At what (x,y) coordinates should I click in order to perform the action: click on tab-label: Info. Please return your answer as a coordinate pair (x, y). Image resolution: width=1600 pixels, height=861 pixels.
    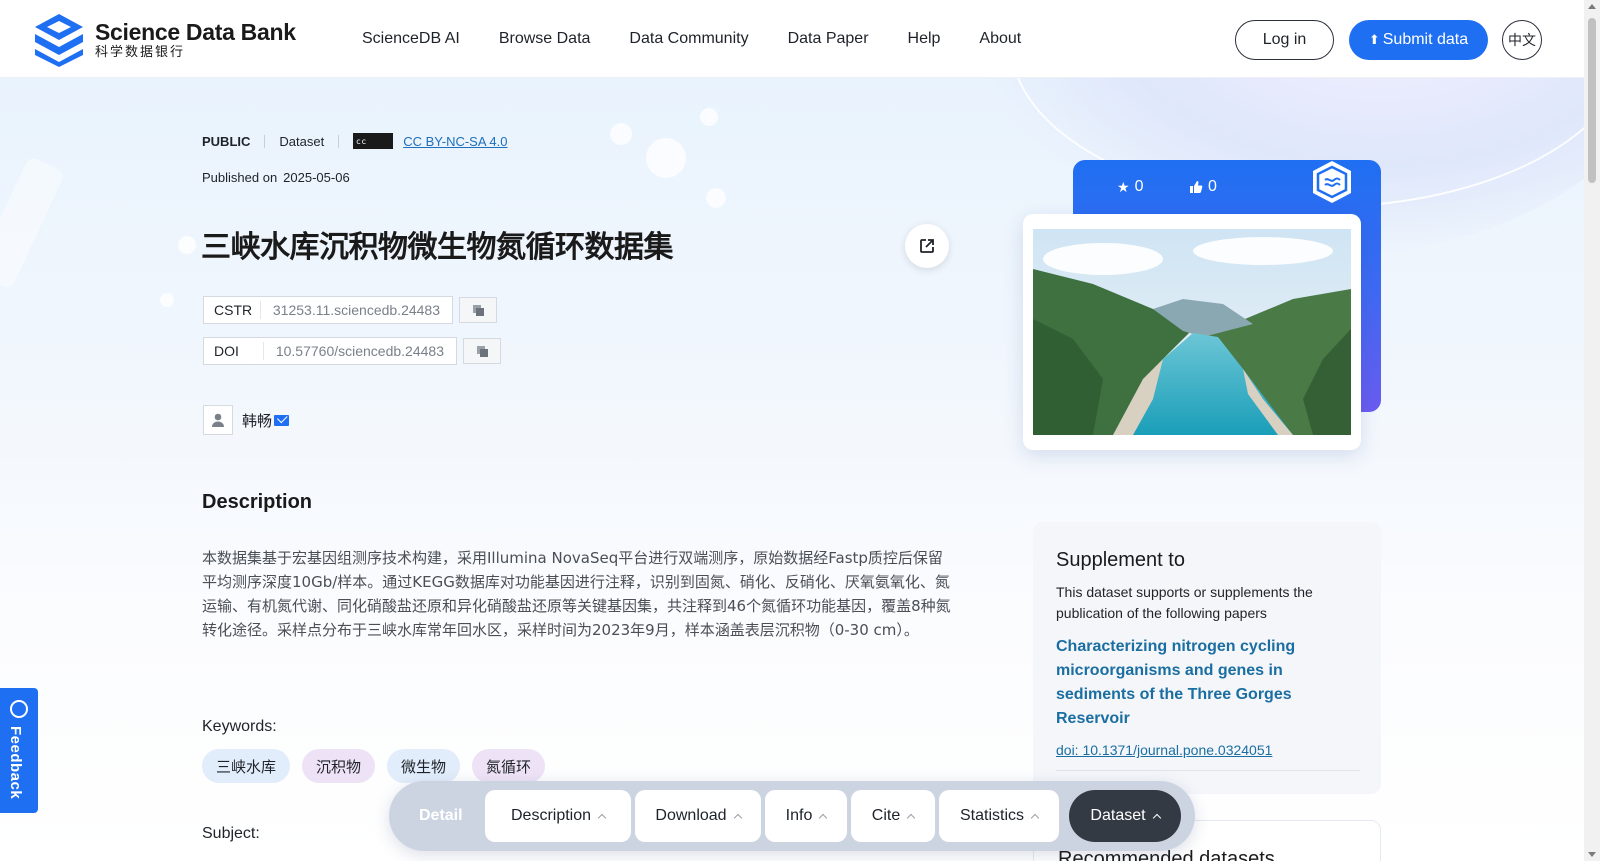
    Looking at the image, I should click on (799, 815).